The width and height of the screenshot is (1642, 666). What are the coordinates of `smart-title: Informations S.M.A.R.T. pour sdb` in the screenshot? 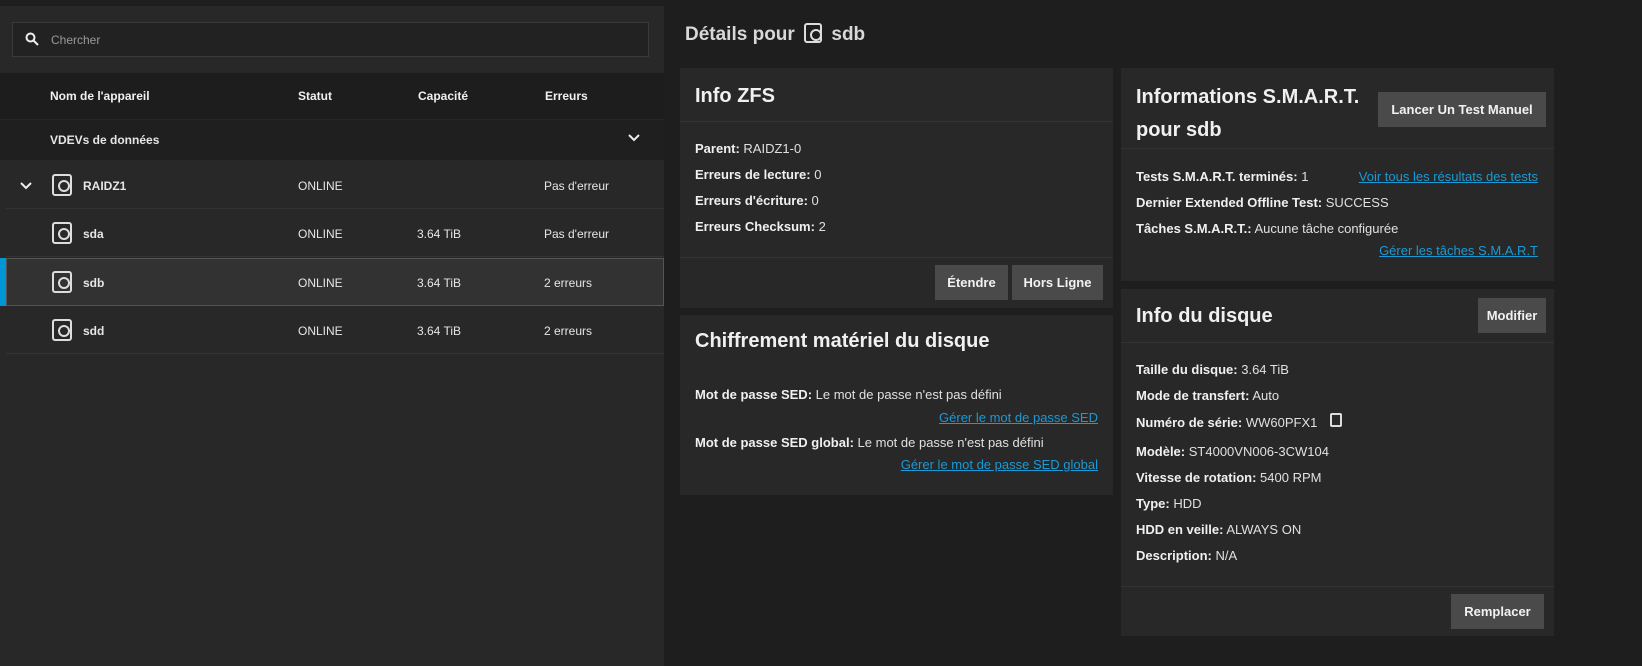 It's located at (1247, 114).